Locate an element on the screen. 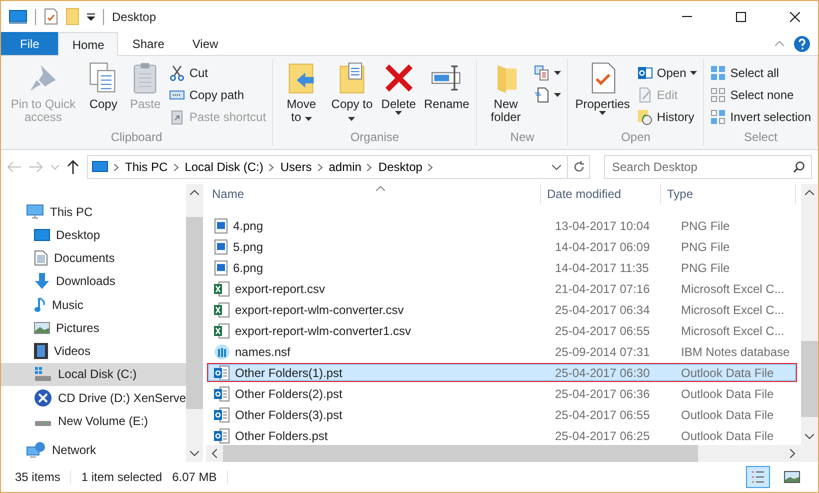  back-arrow-icon is located at coordinates (14, 167).